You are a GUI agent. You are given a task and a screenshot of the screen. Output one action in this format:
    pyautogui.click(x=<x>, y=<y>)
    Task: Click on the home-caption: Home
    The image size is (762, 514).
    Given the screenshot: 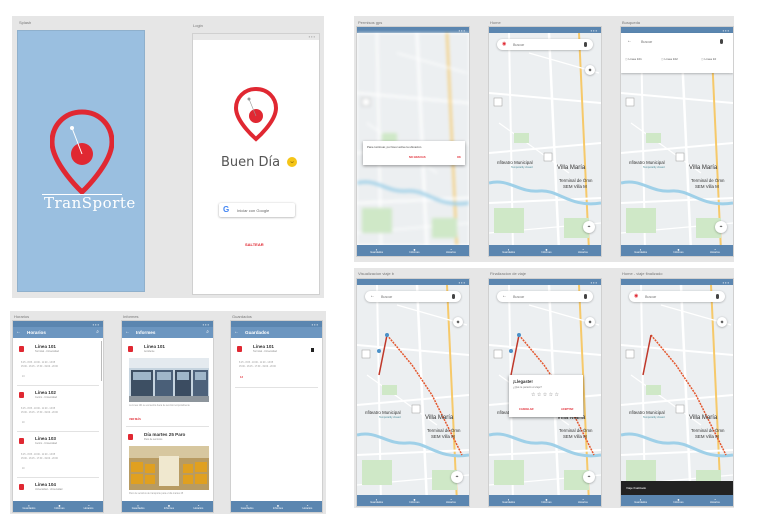 What is the action you would take?
    pyautogui.click(x=495, y=22)
    